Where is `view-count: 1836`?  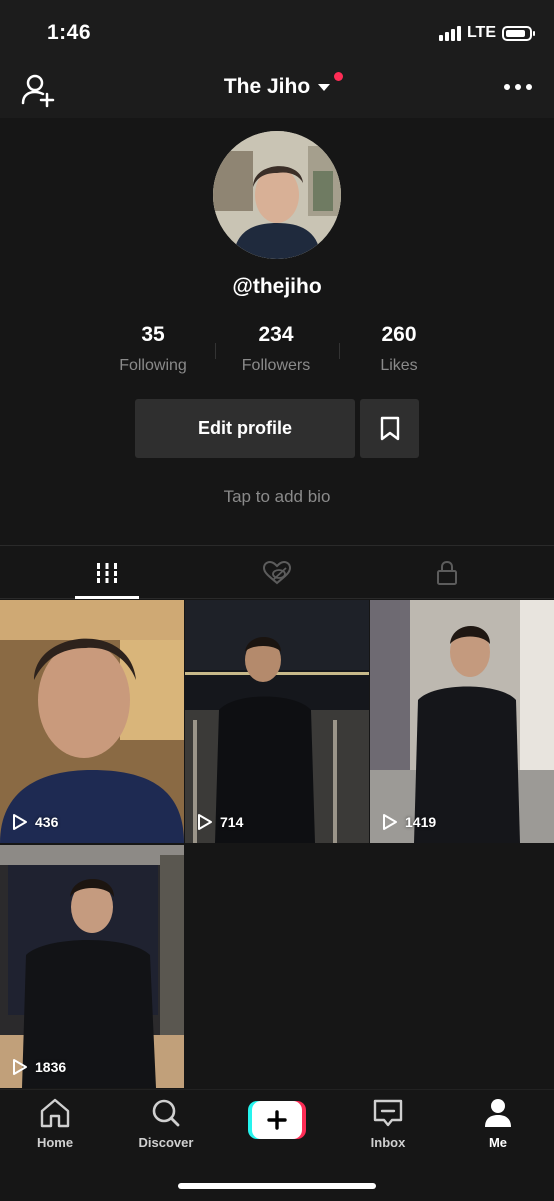
view-count: 1836 is located at coordinates (39, 1067).